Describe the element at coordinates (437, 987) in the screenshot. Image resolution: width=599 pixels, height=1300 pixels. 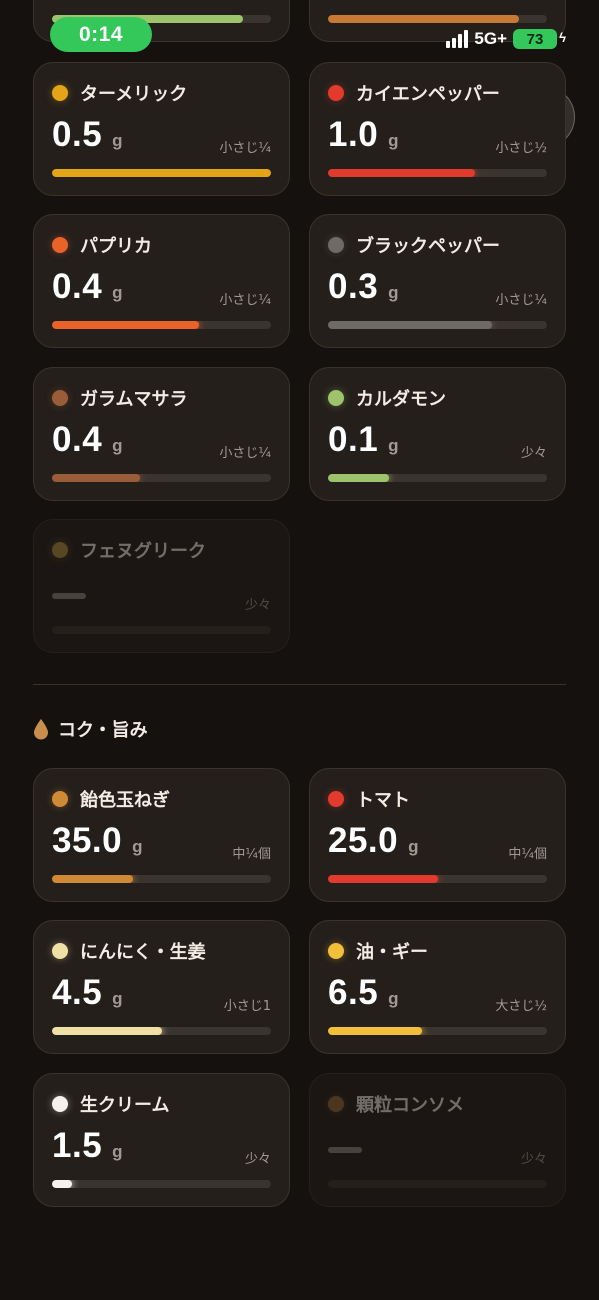
I see `ingredient-card: 油・ギー 6.5 g 大さじ½` at that location.